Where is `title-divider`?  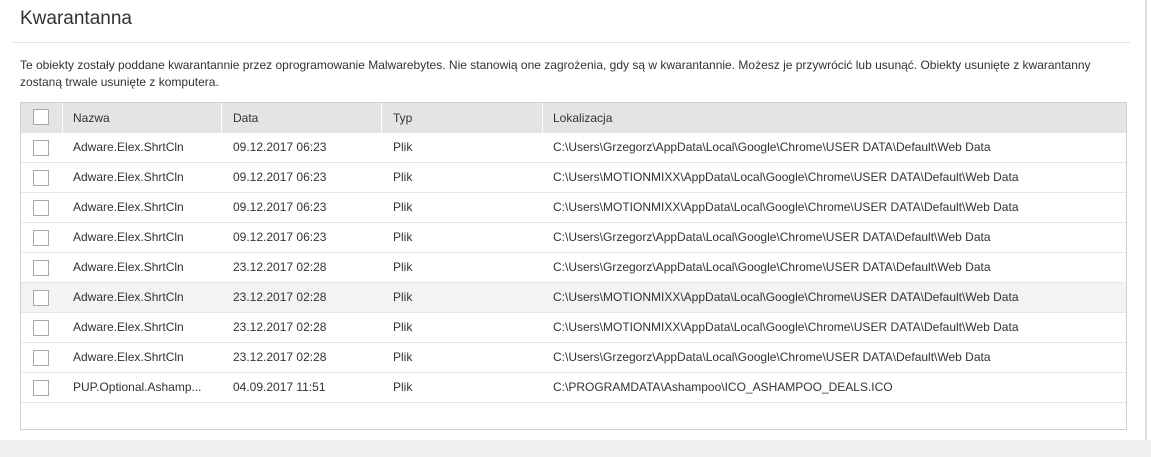 title-divider is located at coordinates (571, 42).